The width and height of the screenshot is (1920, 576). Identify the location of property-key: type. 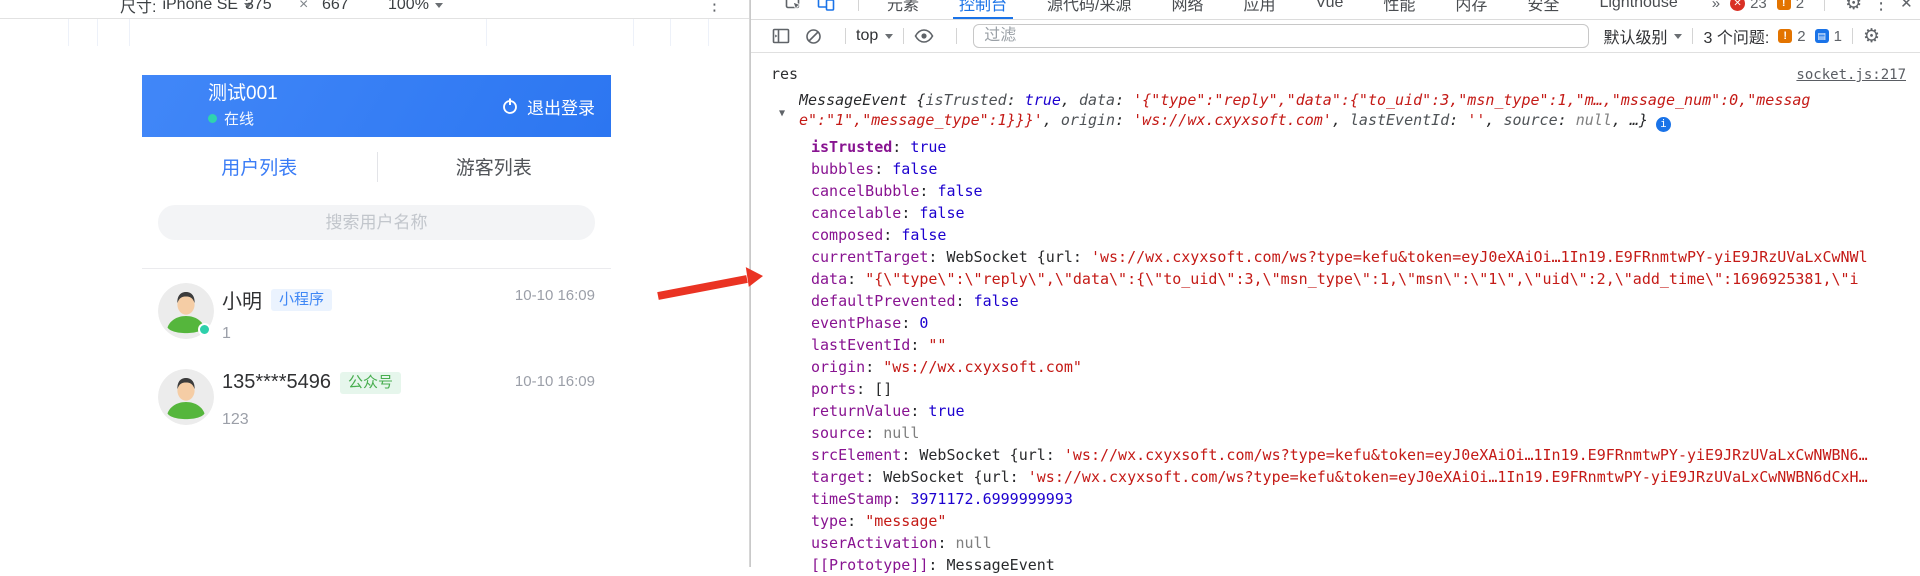
(829, 520).